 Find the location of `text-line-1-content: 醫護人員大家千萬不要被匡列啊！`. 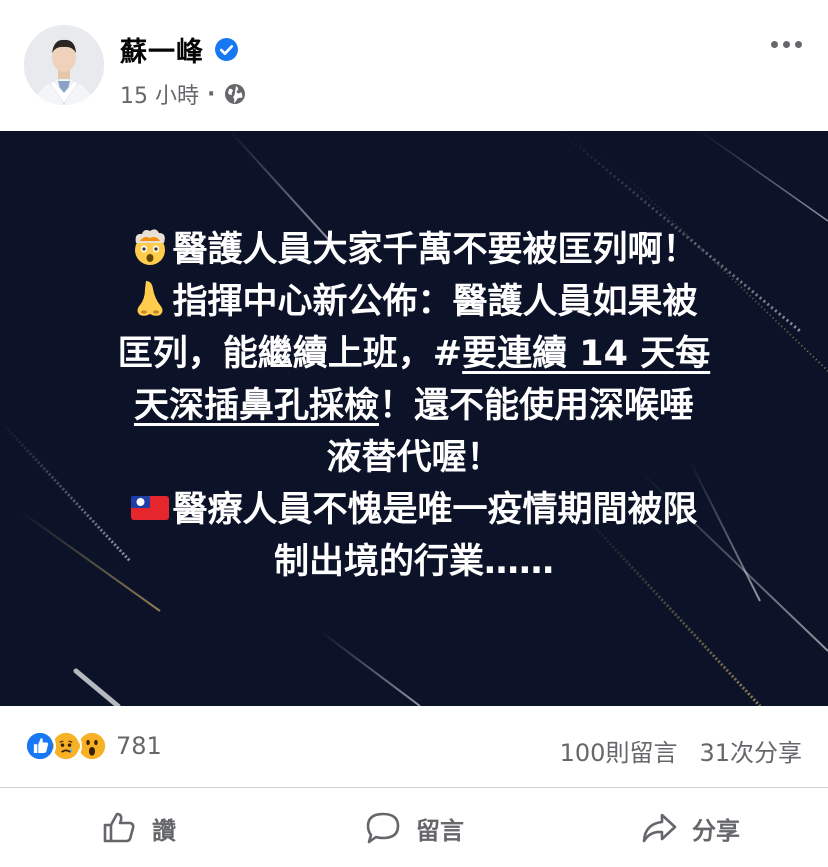

text-line-1-content: 醫護人員大家千萬不要被匡列啊！ is located at coordinates (435, 250).